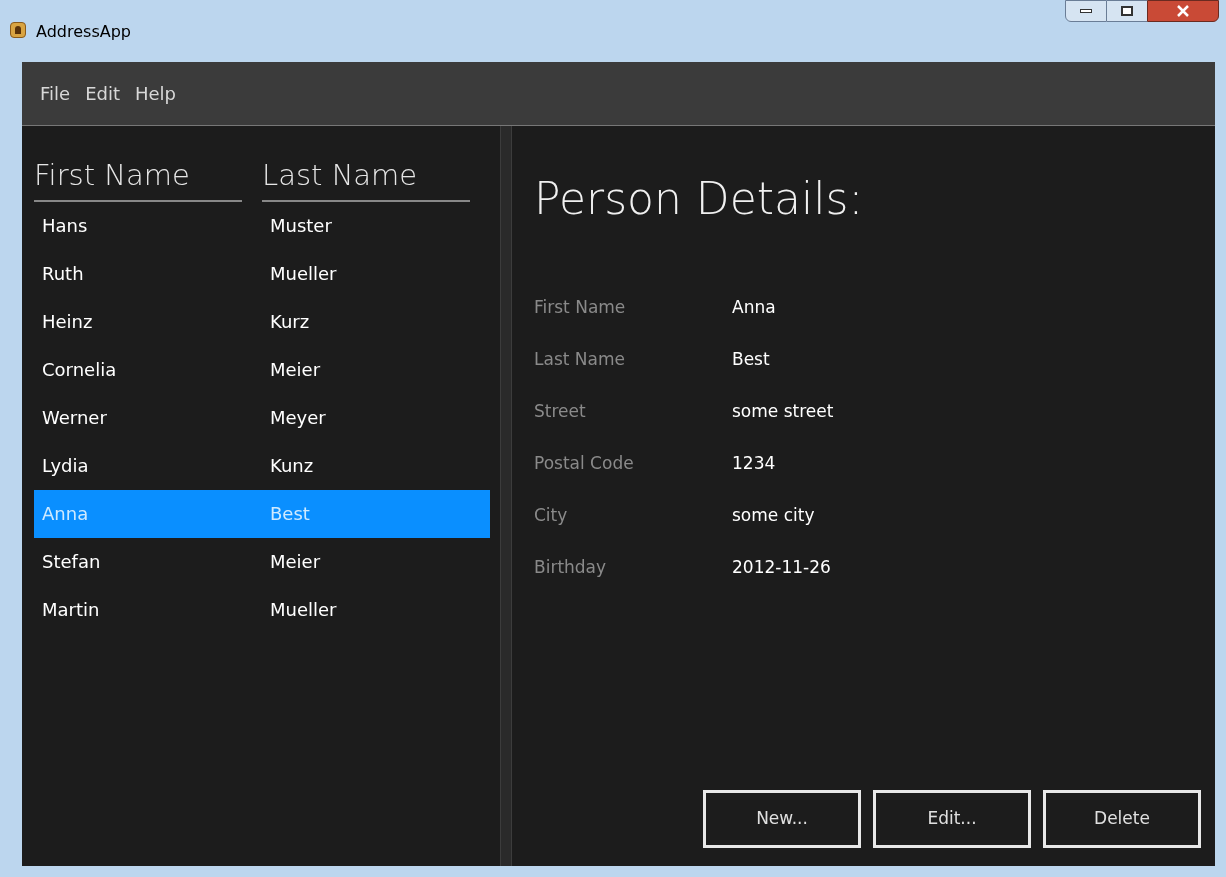 The width and height of the screenshot is (1226, 877). Describe the element at coordinates (773, 516) in the screenshot. I see `field-value: some city` at that location.